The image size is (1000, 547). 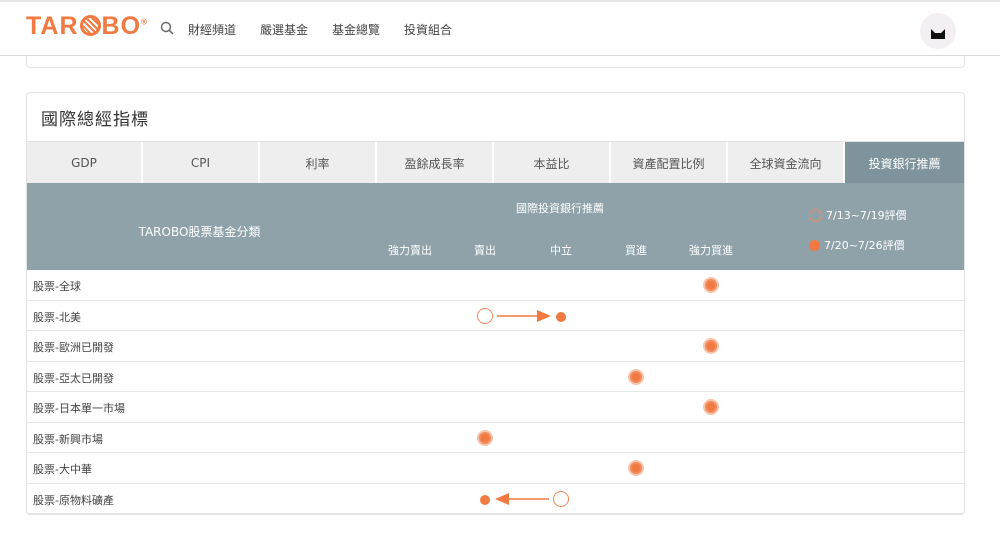 What do you see at coordinates (500, 28) in the screenshot?
I see `top-navbar: TAR BO® 財經頻道 嚴選基金 基金總覽 投資組合` at bounding box center [500, 28].